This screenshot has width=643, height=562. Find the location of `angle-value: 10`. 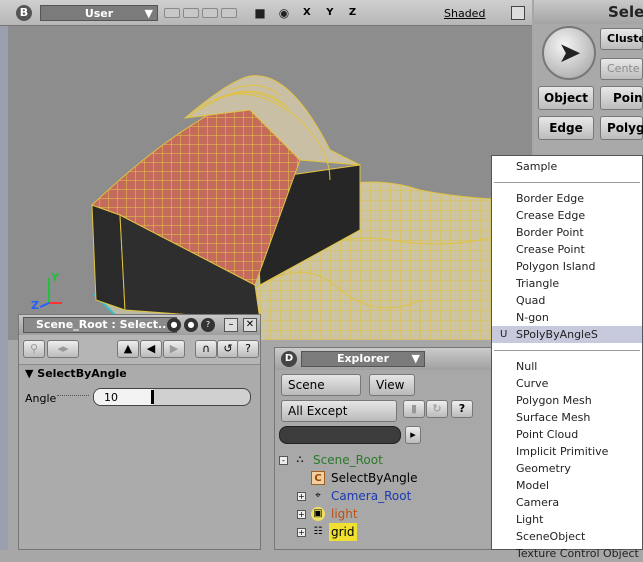

angle-value: 10 is located at coordinates (111, 397).